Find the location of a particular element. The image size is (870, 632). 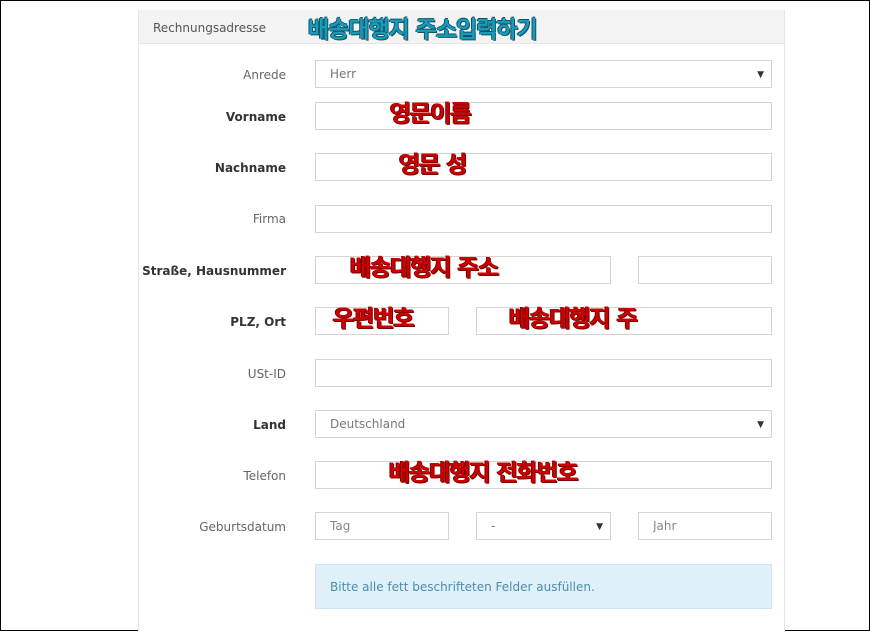

ustid-label: USt-ID is located at coordinates (266, 374).